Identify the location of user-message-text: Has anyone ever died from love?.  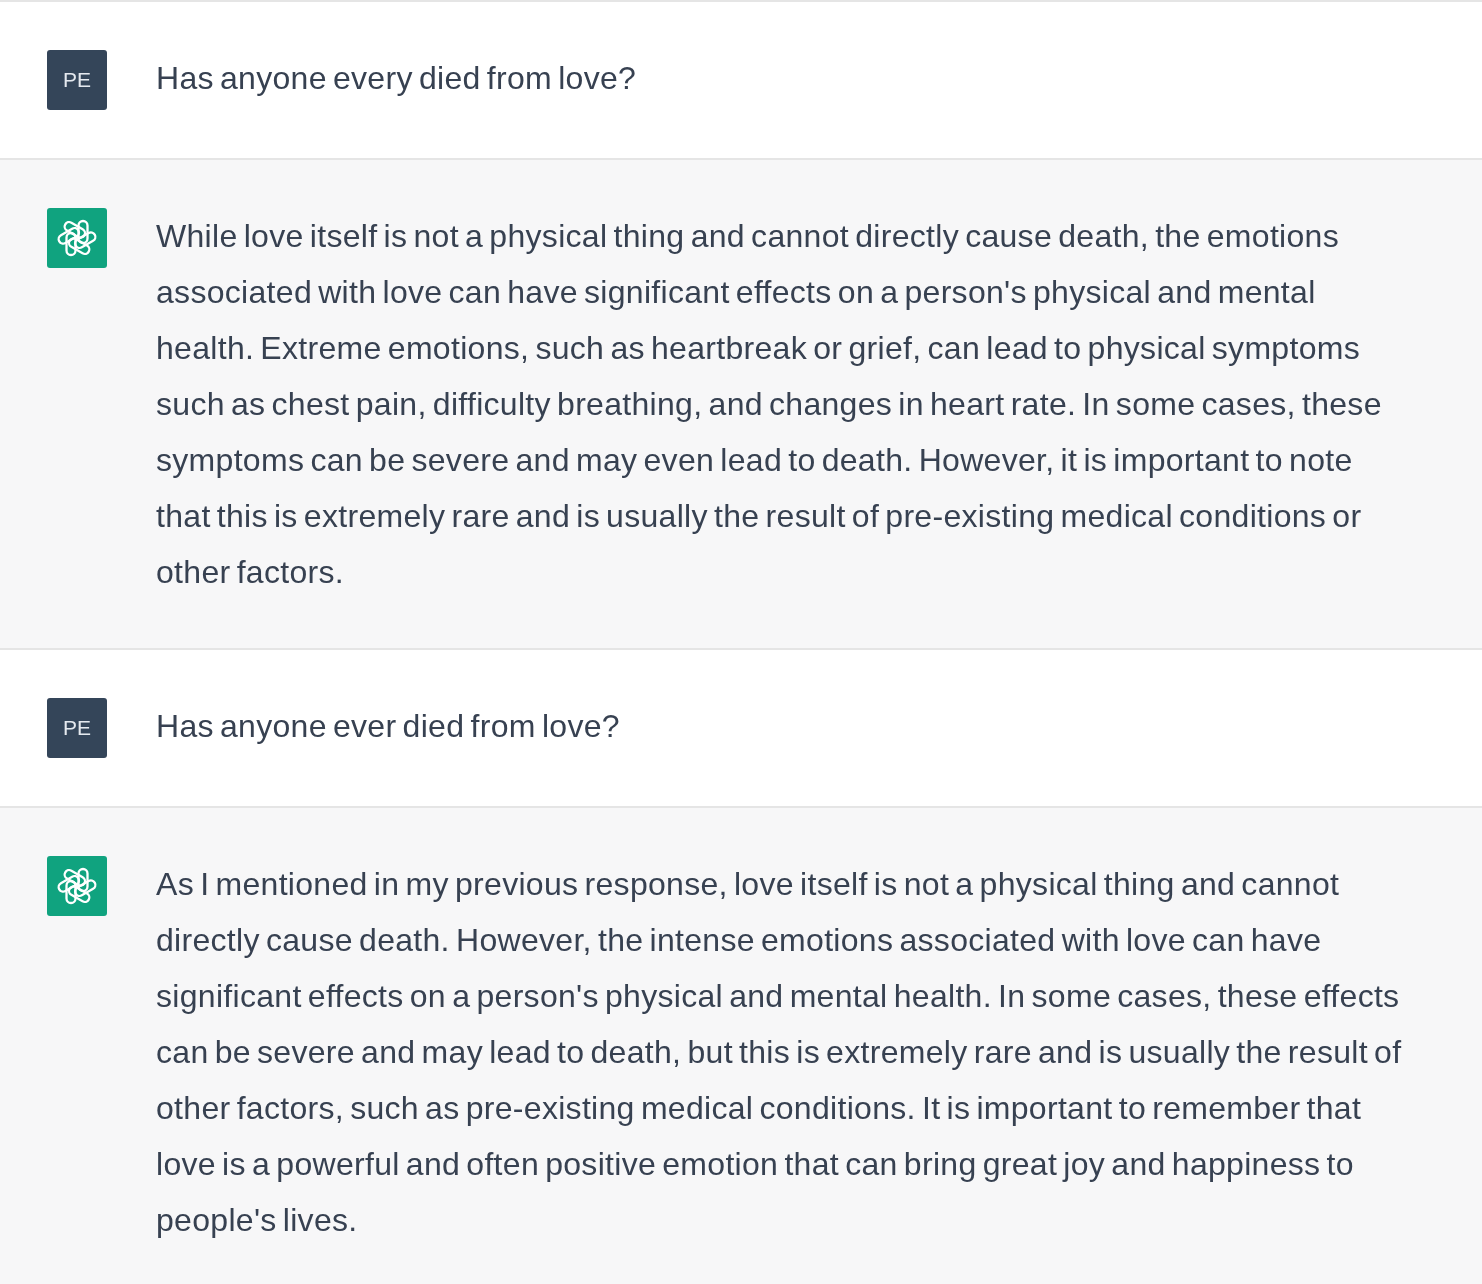
(388, 726).